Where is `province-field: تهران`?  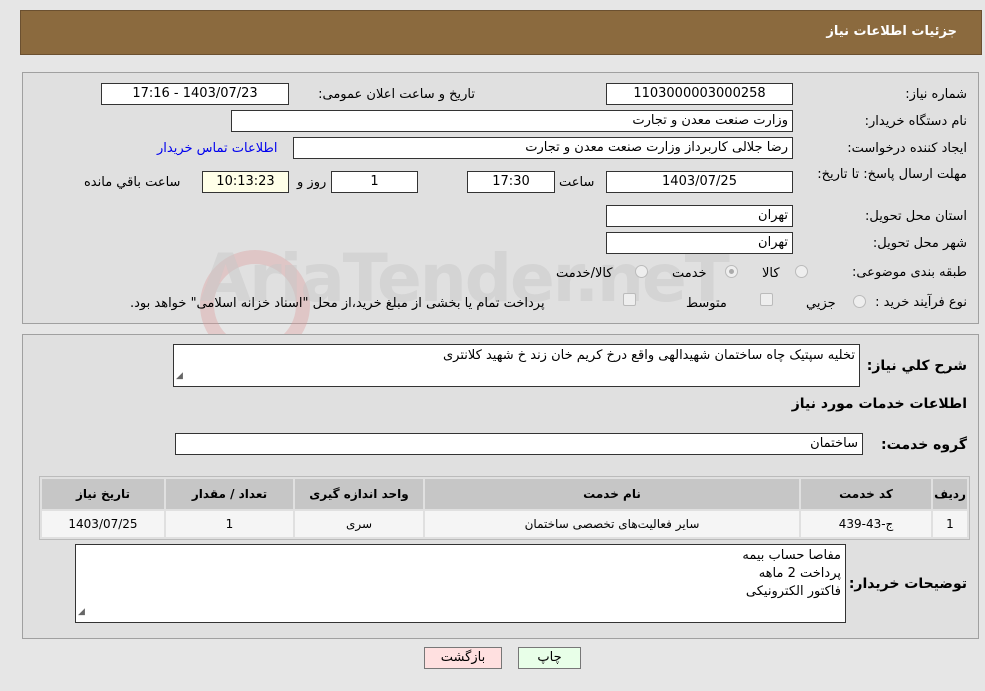
province-field: تهران is located at coordinates (699, 216).